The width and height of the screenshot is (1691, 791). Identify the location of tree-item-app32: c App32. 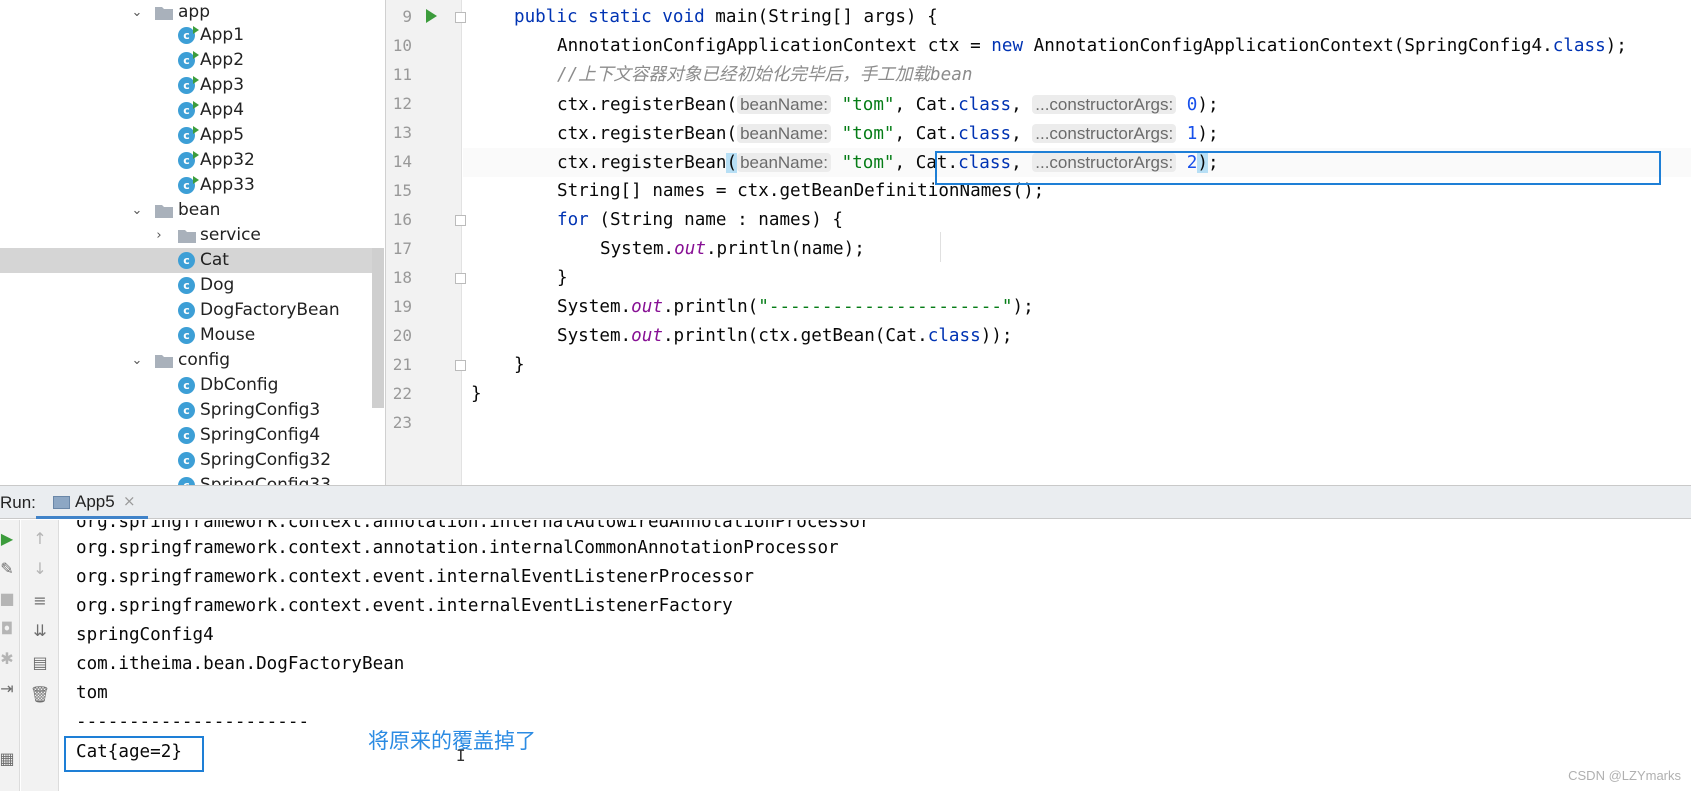
(186, 160).